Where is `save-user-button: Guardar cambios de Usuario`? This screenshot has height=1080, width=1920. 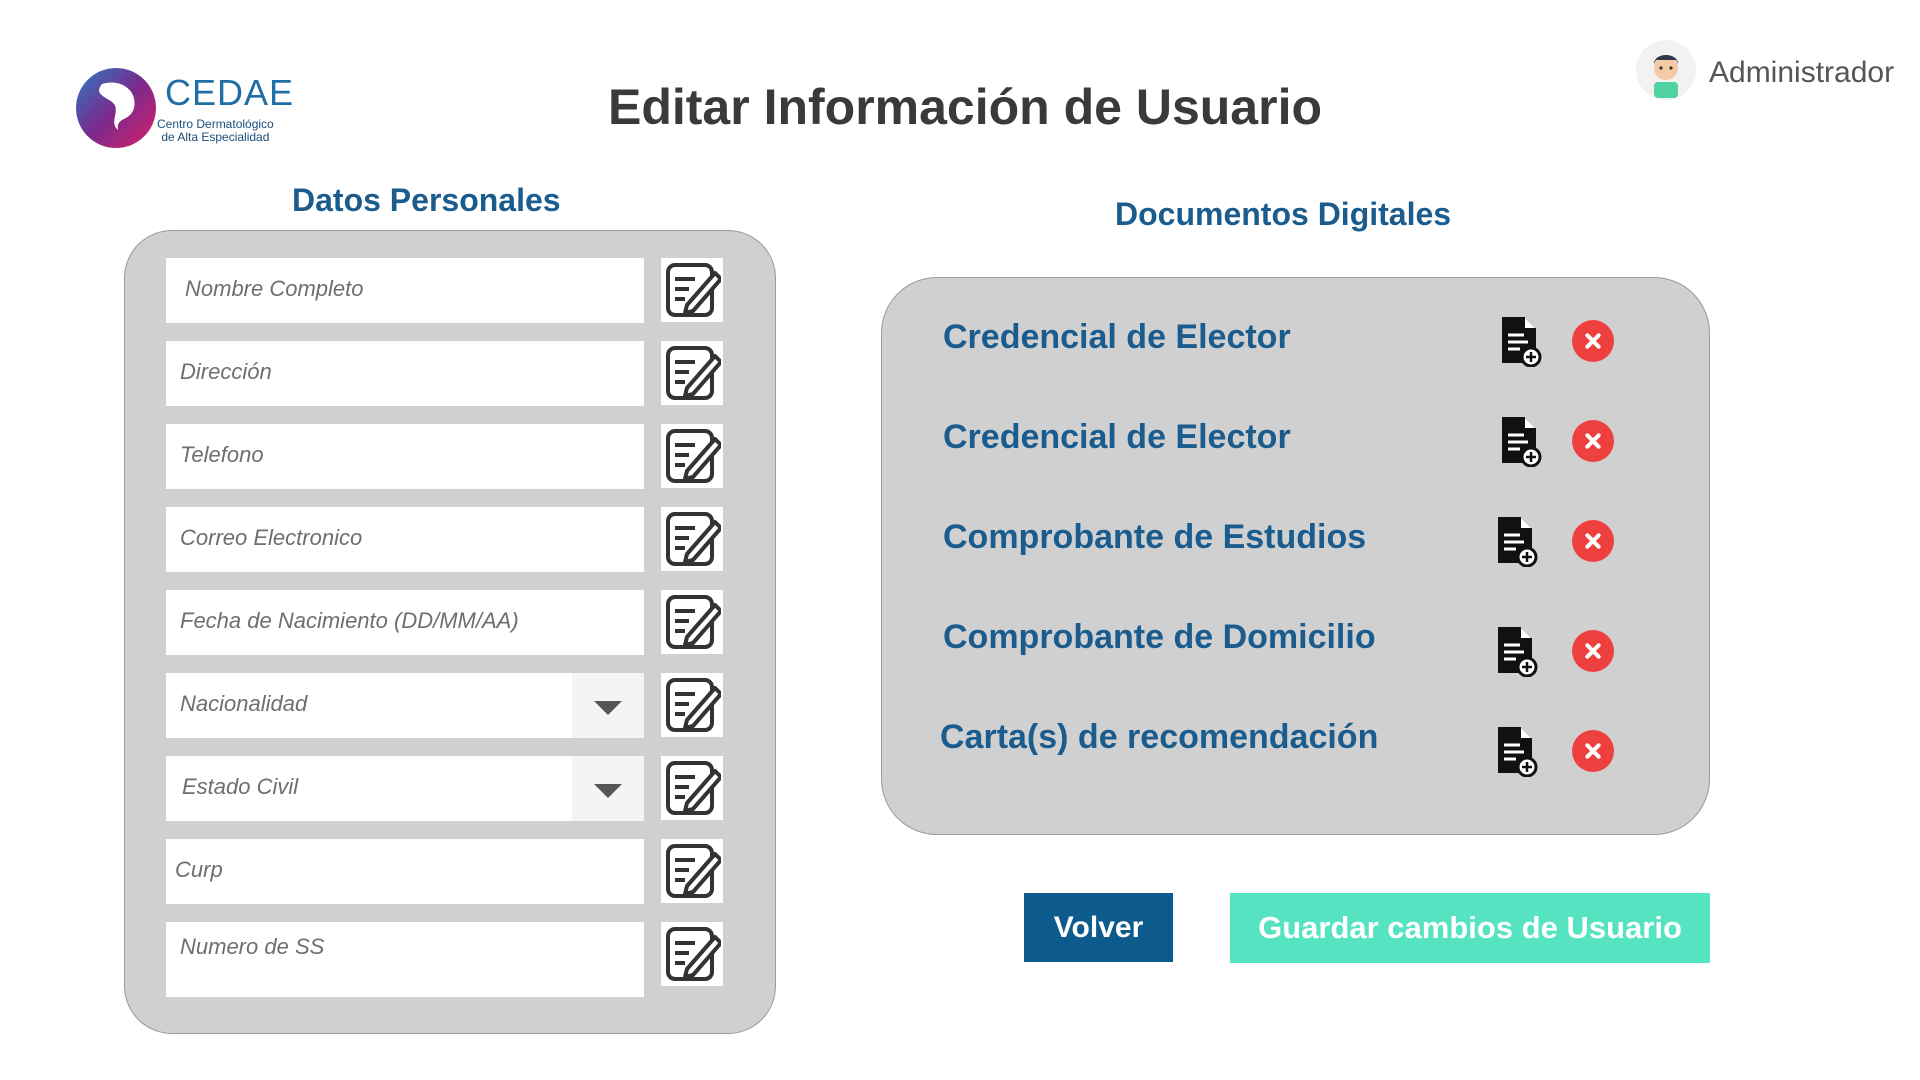 save-user-button: Guardar cambios de Usuario is located at coordinates (1470, 928).